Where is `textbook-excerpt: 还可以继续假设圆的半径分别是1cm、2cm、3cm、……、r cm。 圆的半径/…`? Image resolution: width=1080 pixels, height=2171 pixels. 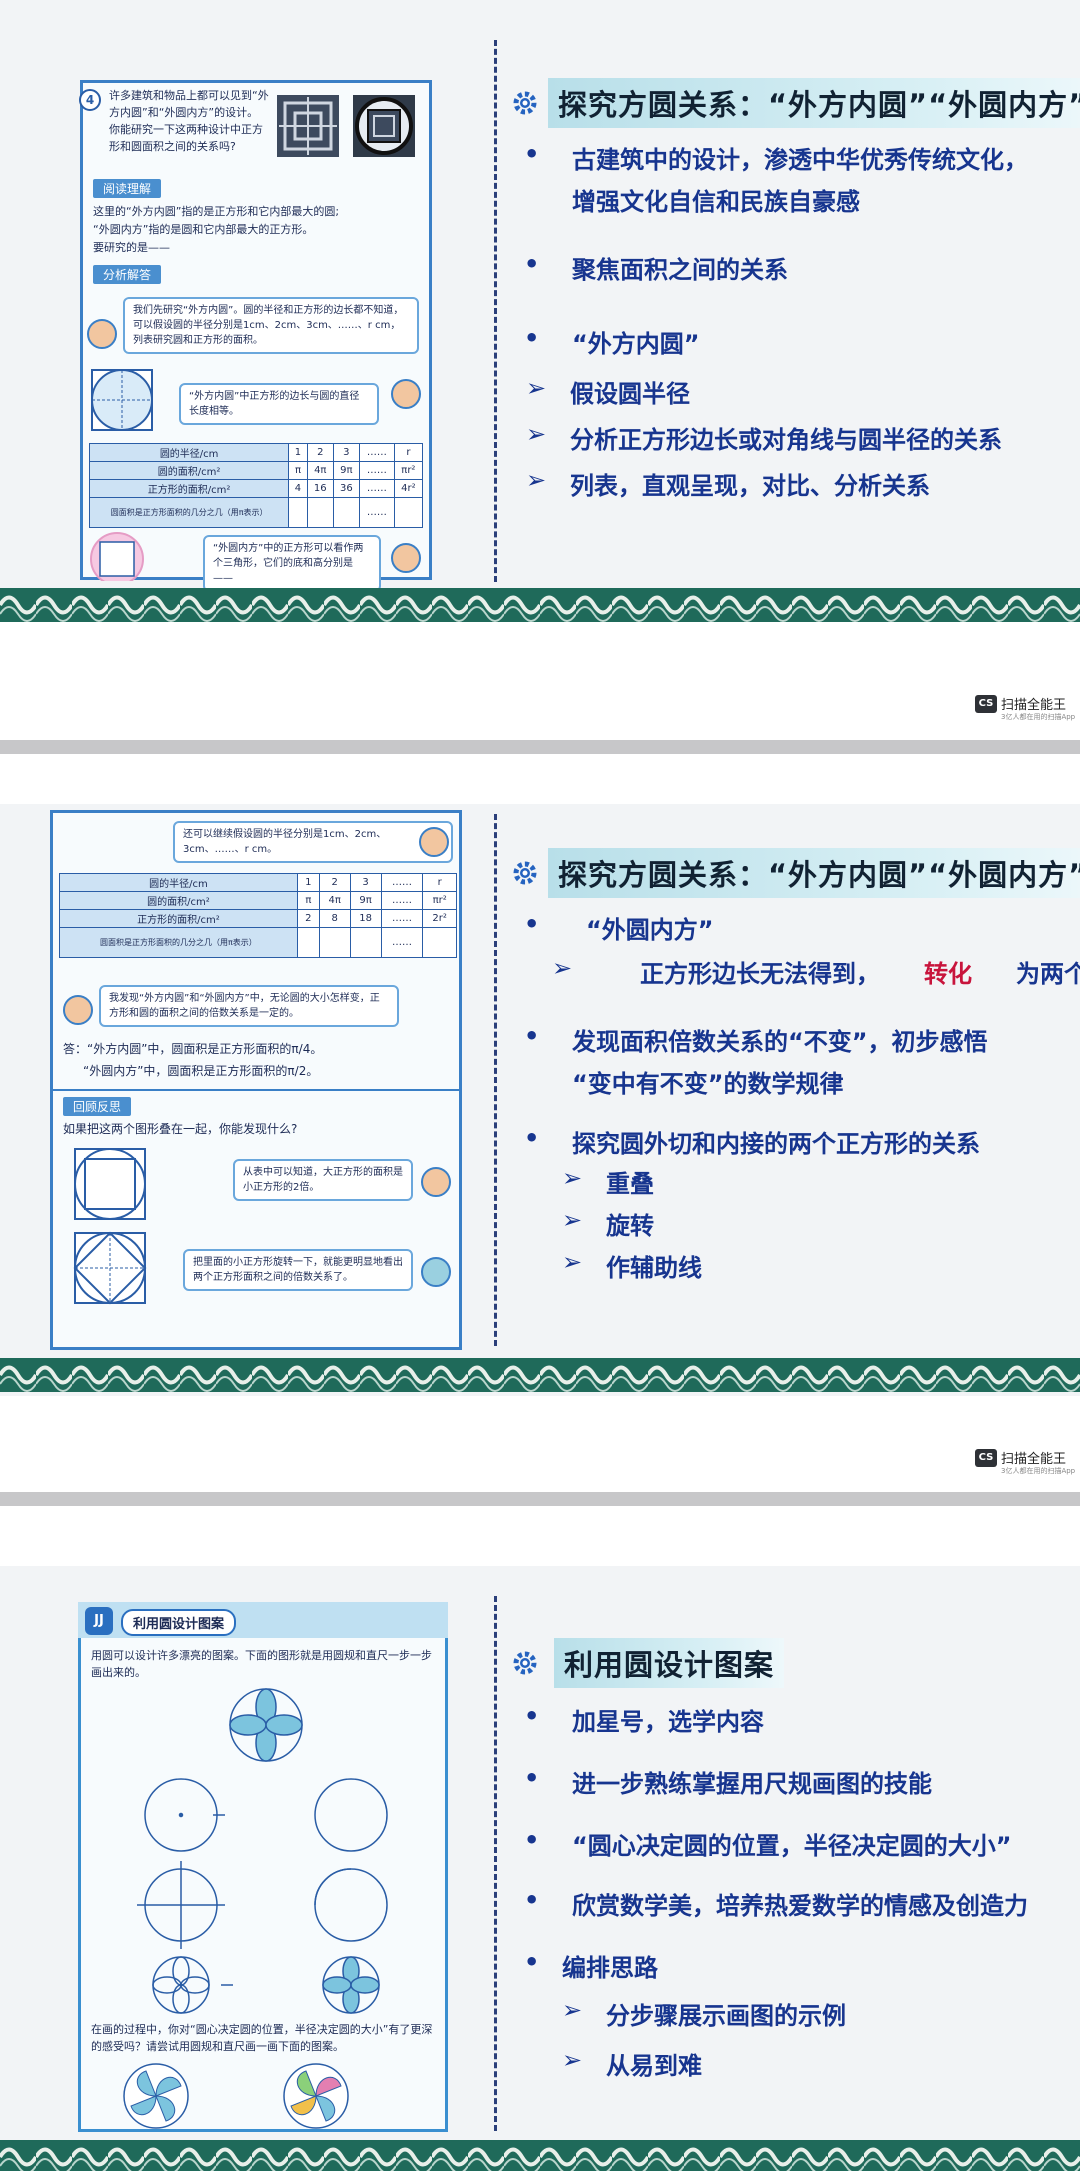
textbook-excerpt: 还可以继续假设圆的半径分别是1cm、2cm、3cm、……、r cm。 圆的半径/… is located at coordinates (256, 1080).